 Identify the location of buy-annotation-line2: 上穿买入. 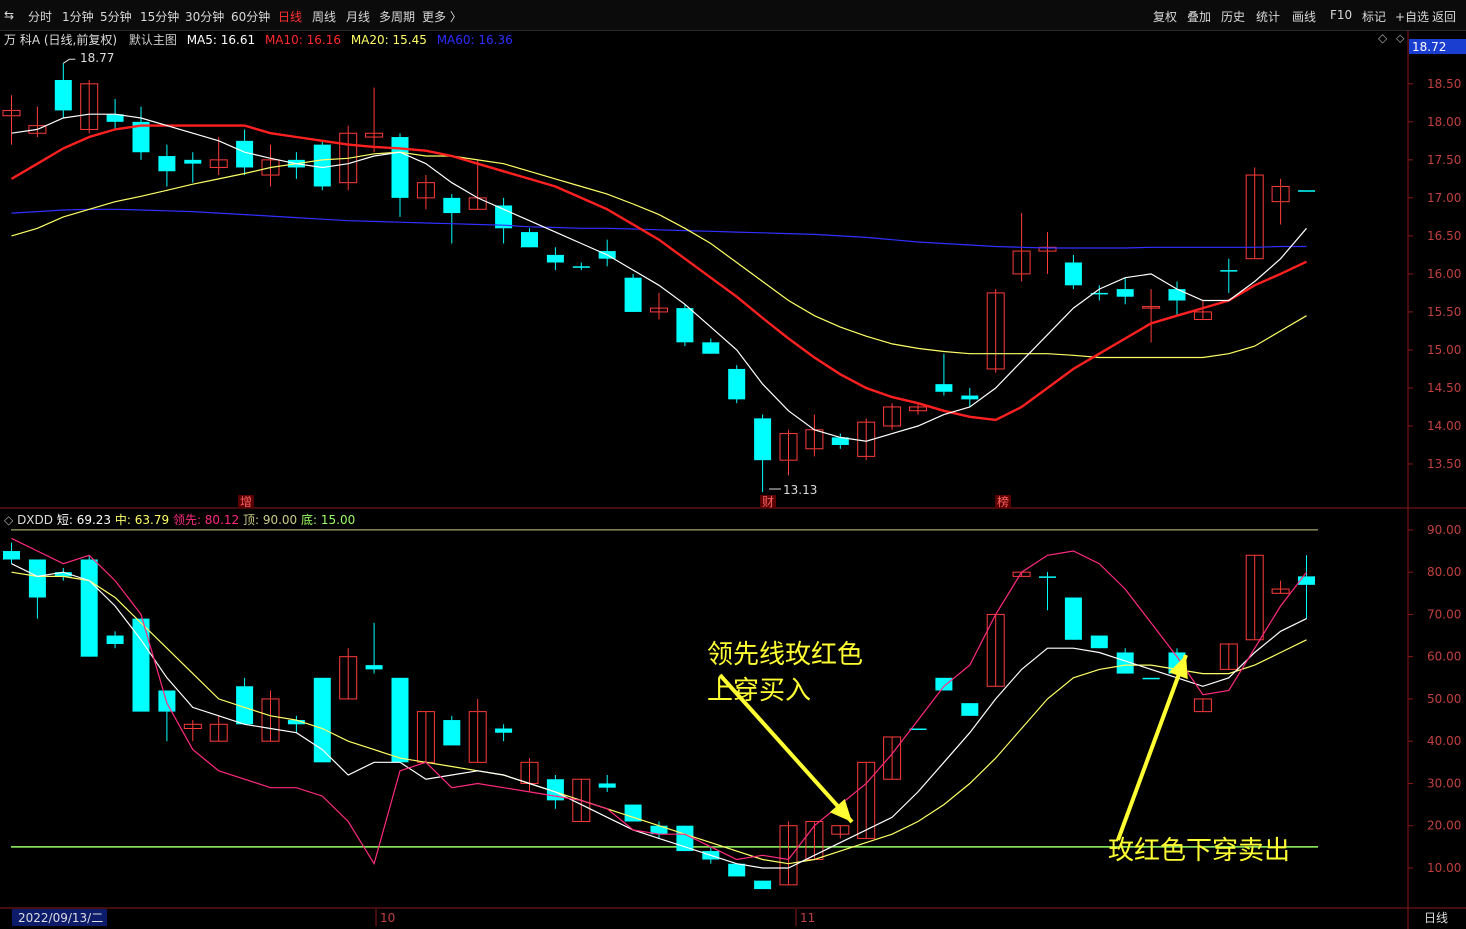
(759, 691).